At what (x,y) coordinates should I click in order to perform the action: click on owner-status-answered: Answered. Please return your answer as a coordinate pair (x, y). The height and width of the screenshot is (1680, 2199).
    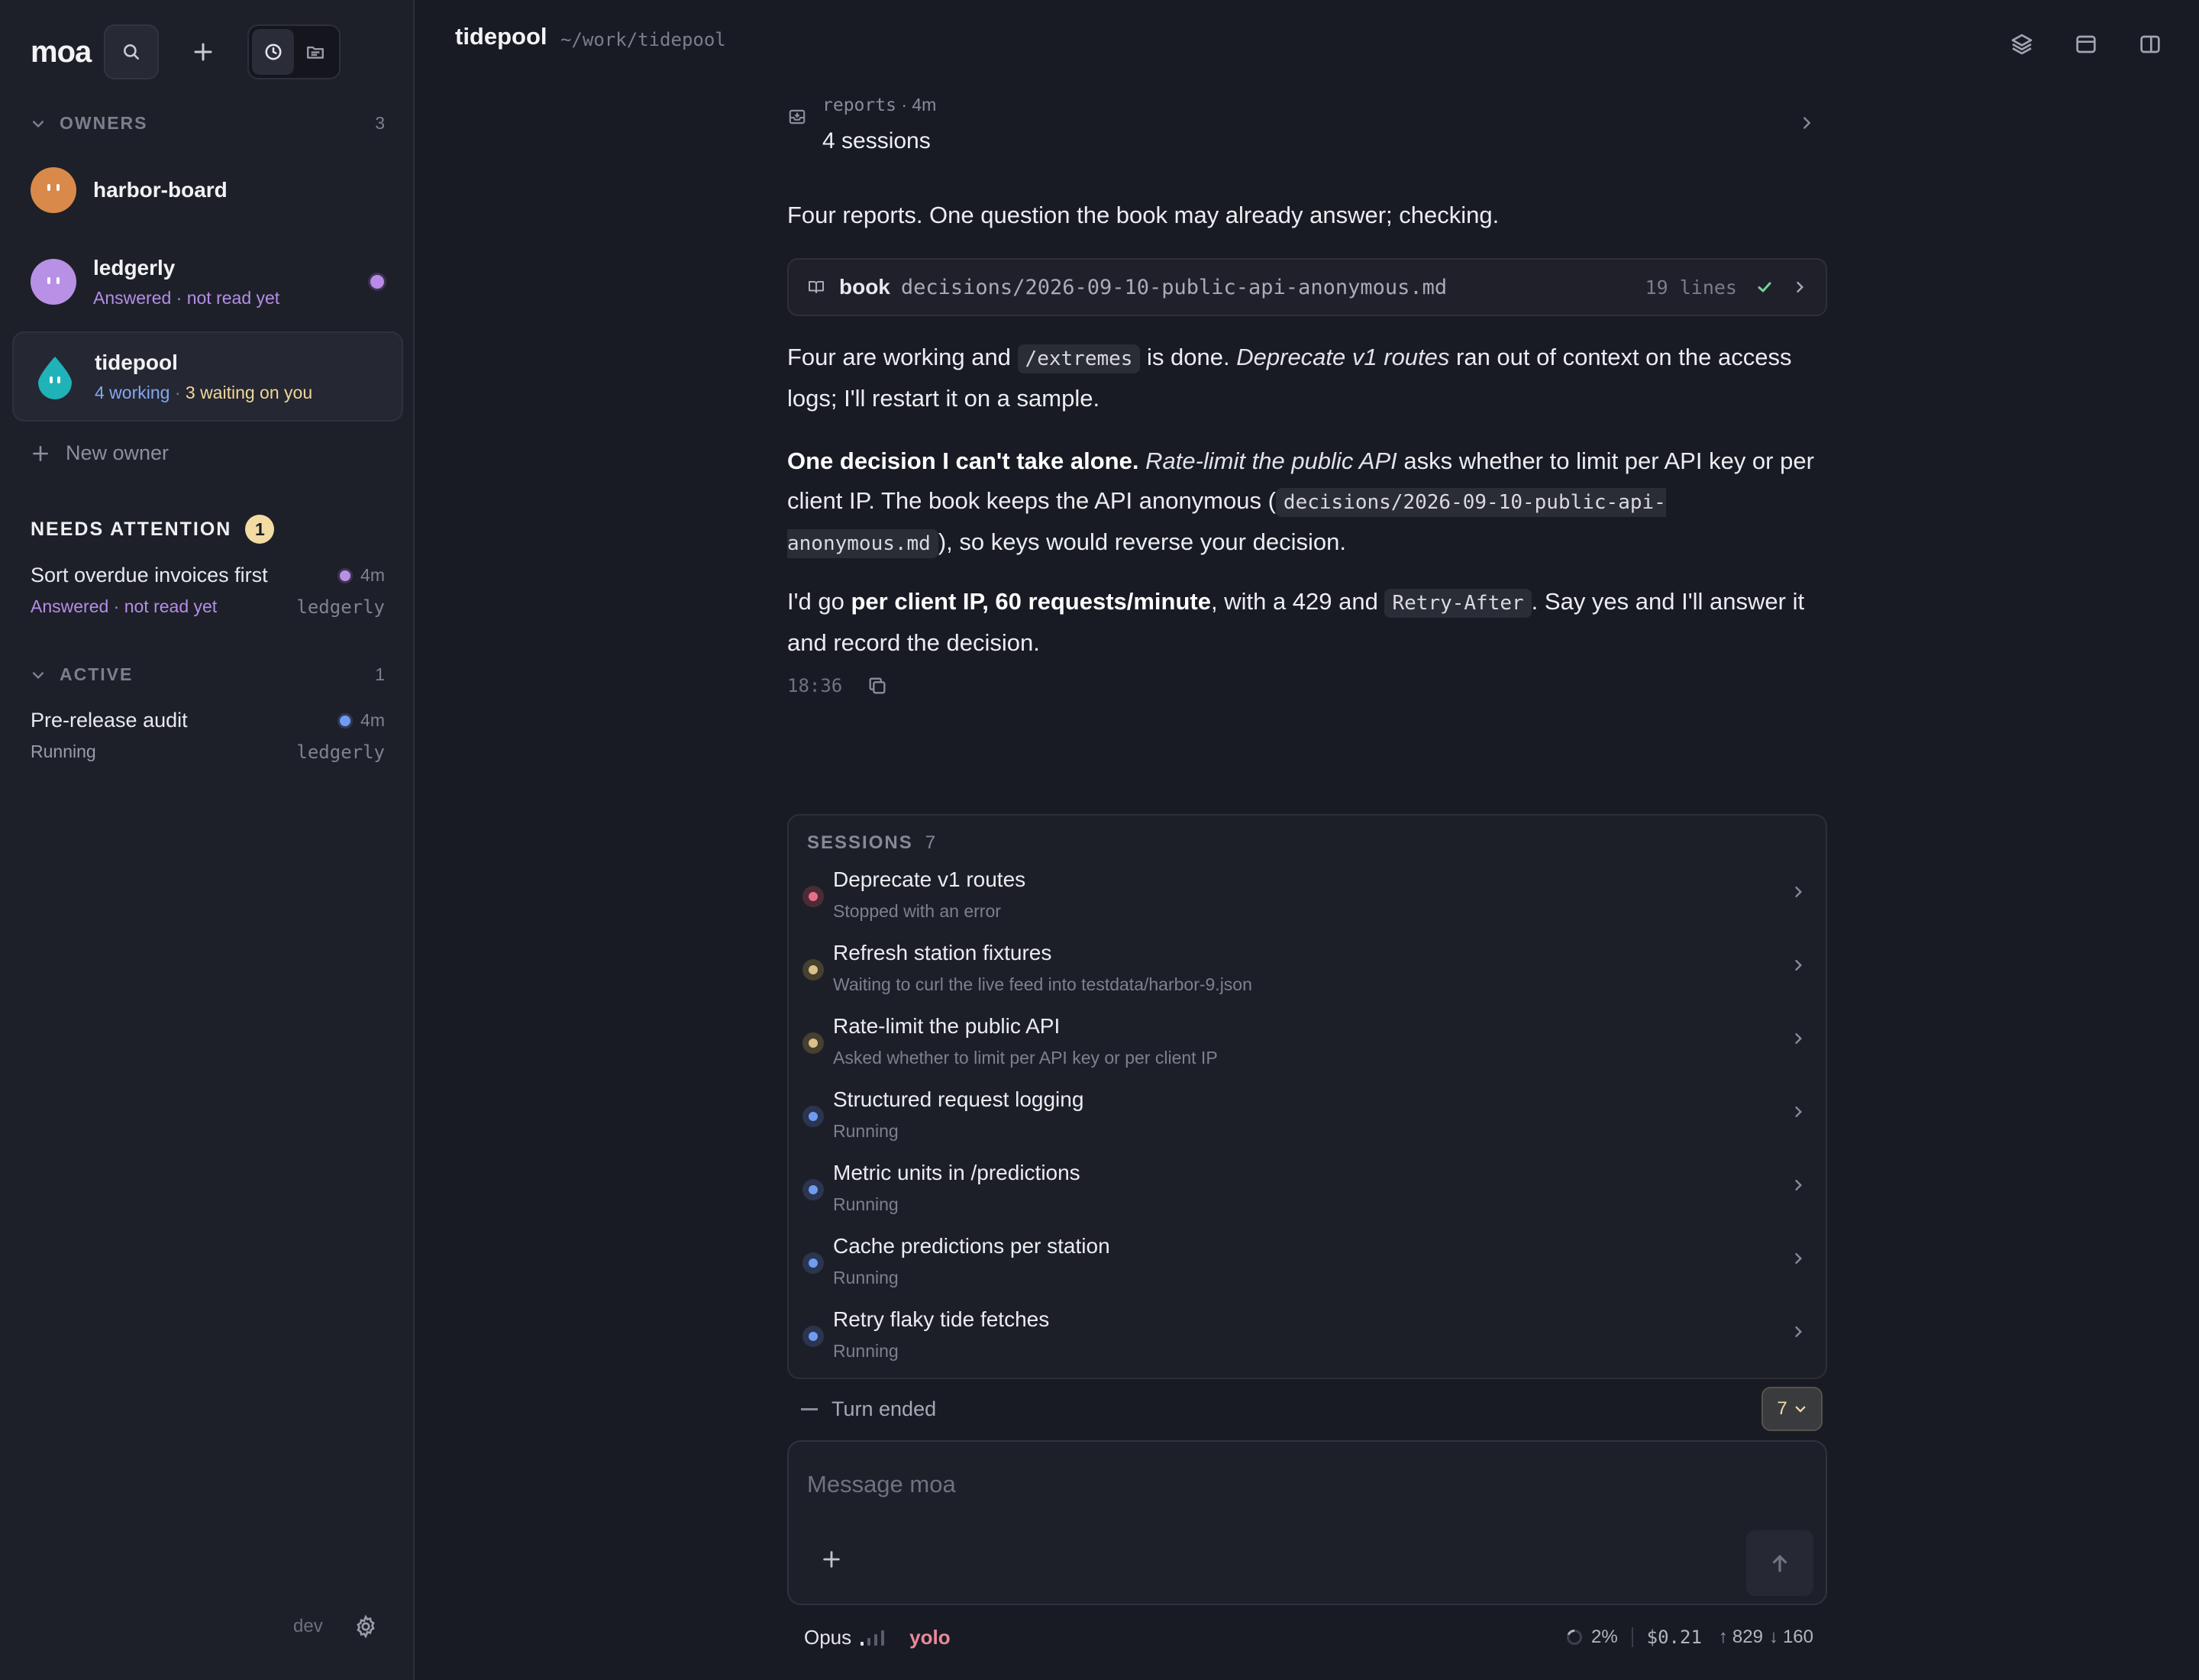
    Looking at the image, I should click on (132, 297).